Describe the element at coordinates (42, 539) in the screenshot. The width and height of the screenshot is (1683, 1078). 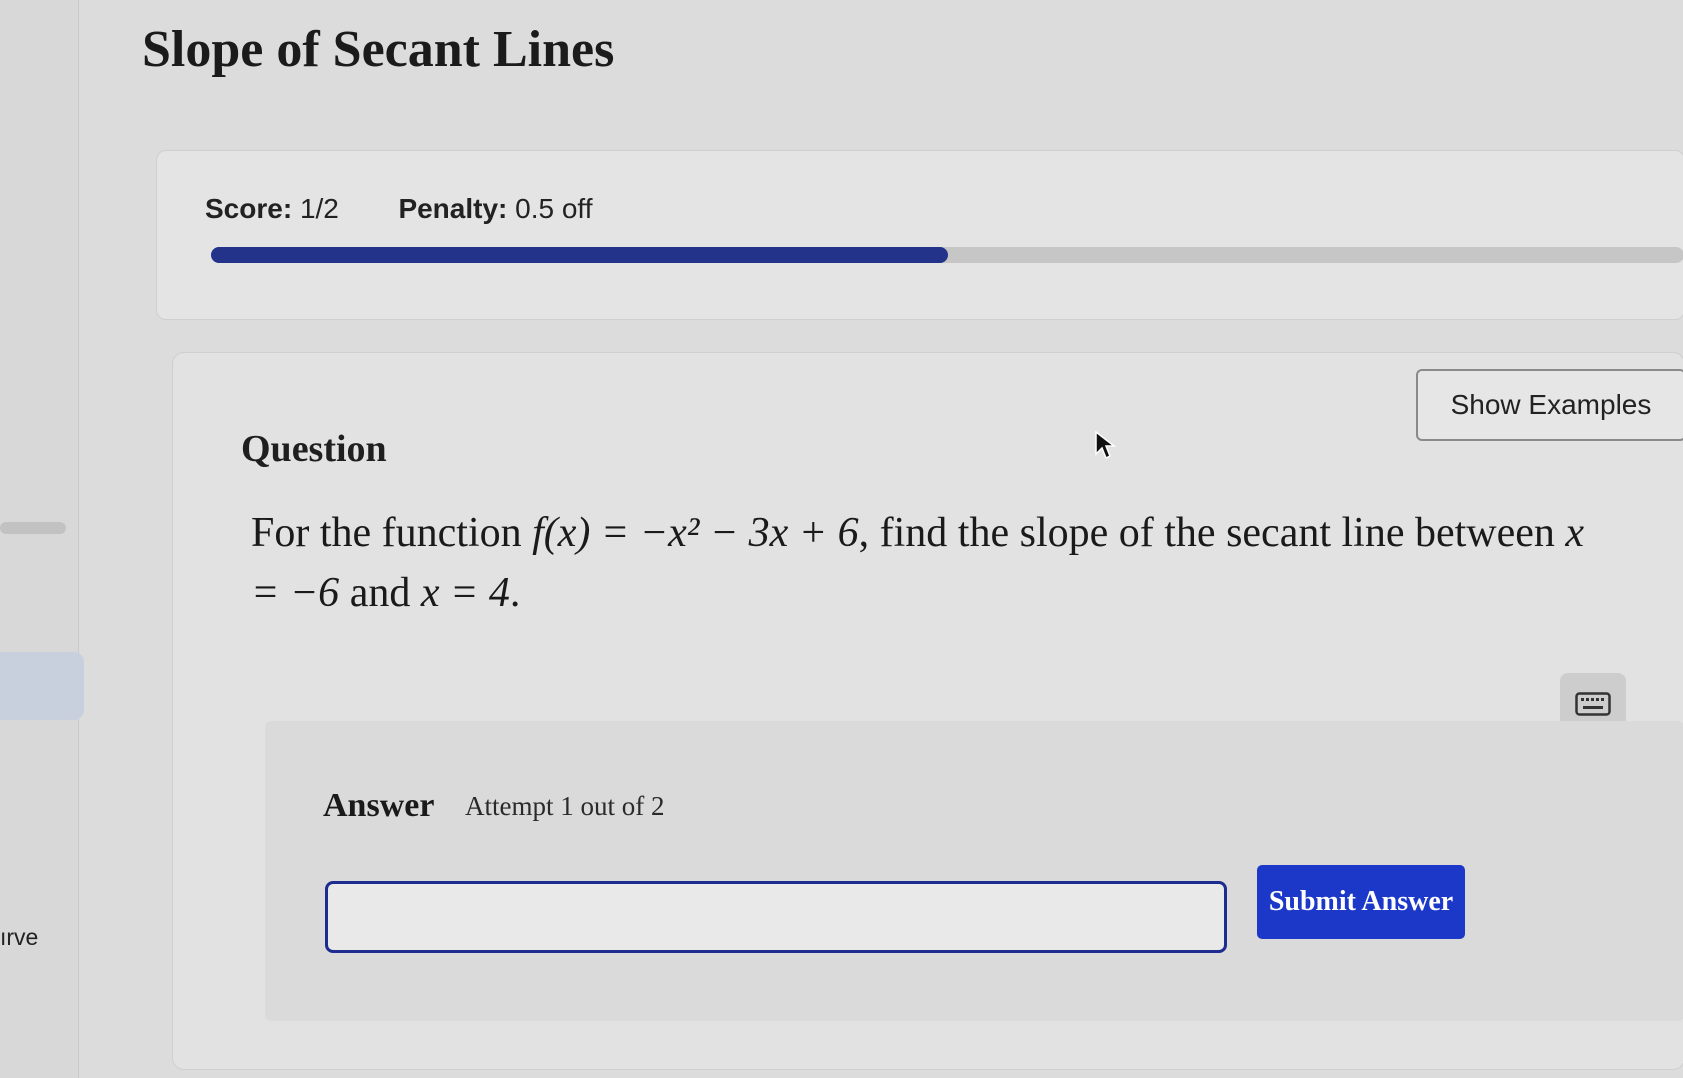
I see `left-sidebar: ırve` at that location.